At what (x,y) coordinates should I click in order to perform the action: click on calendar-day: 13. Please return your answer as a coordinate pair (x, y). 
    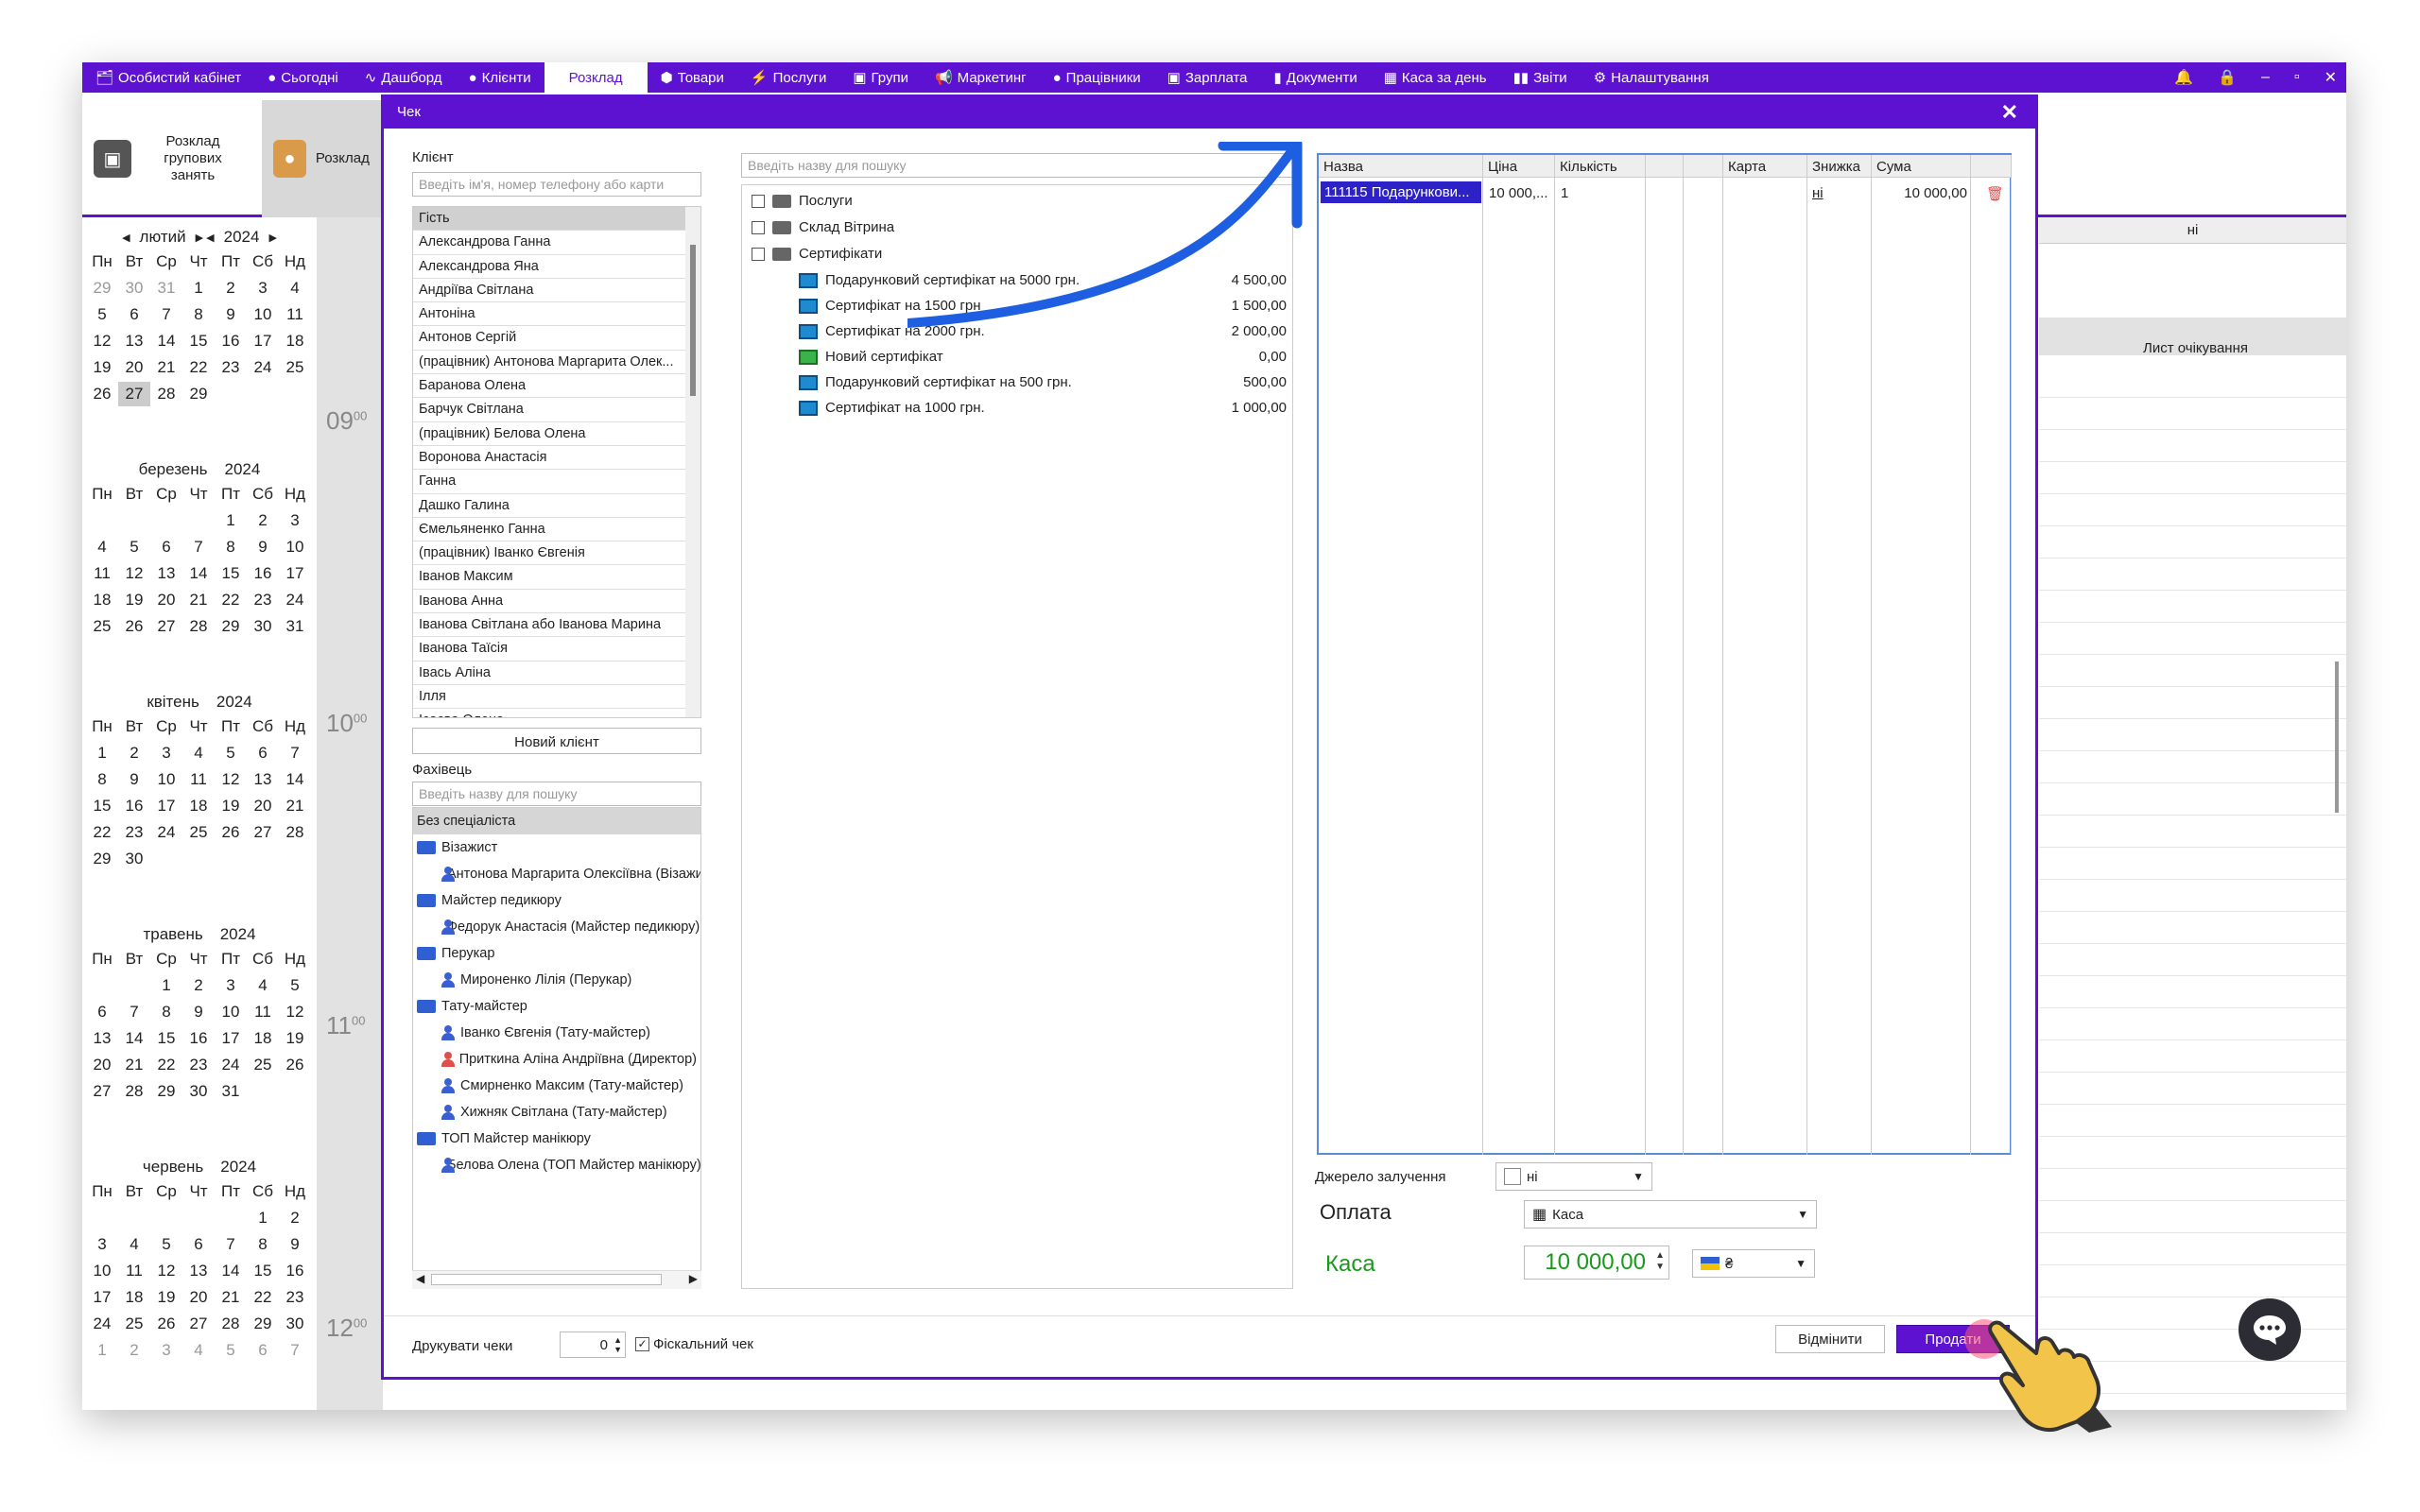
    Looking at the image, I should click on (134, 341).